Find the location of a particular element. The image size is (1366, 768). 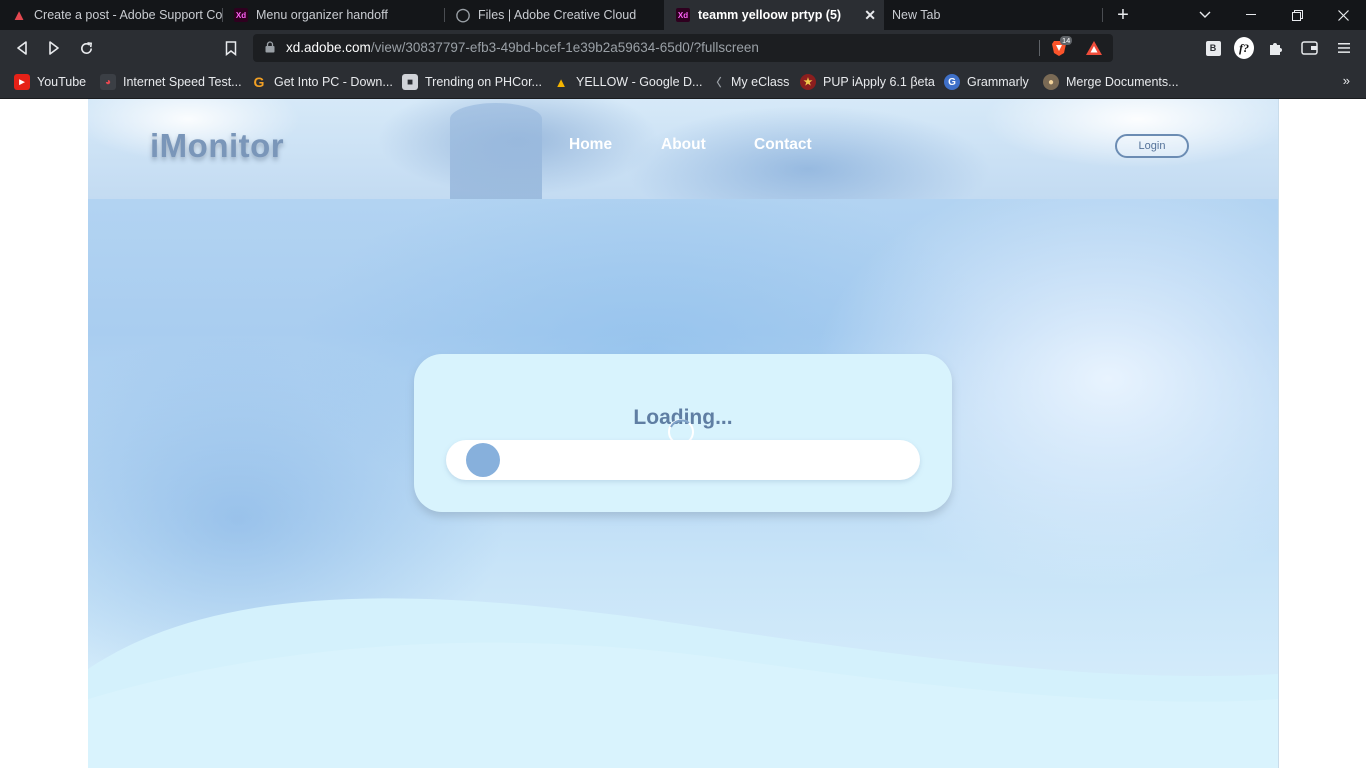

adobe-icon: ▲ is located at coordinates (19, 15).